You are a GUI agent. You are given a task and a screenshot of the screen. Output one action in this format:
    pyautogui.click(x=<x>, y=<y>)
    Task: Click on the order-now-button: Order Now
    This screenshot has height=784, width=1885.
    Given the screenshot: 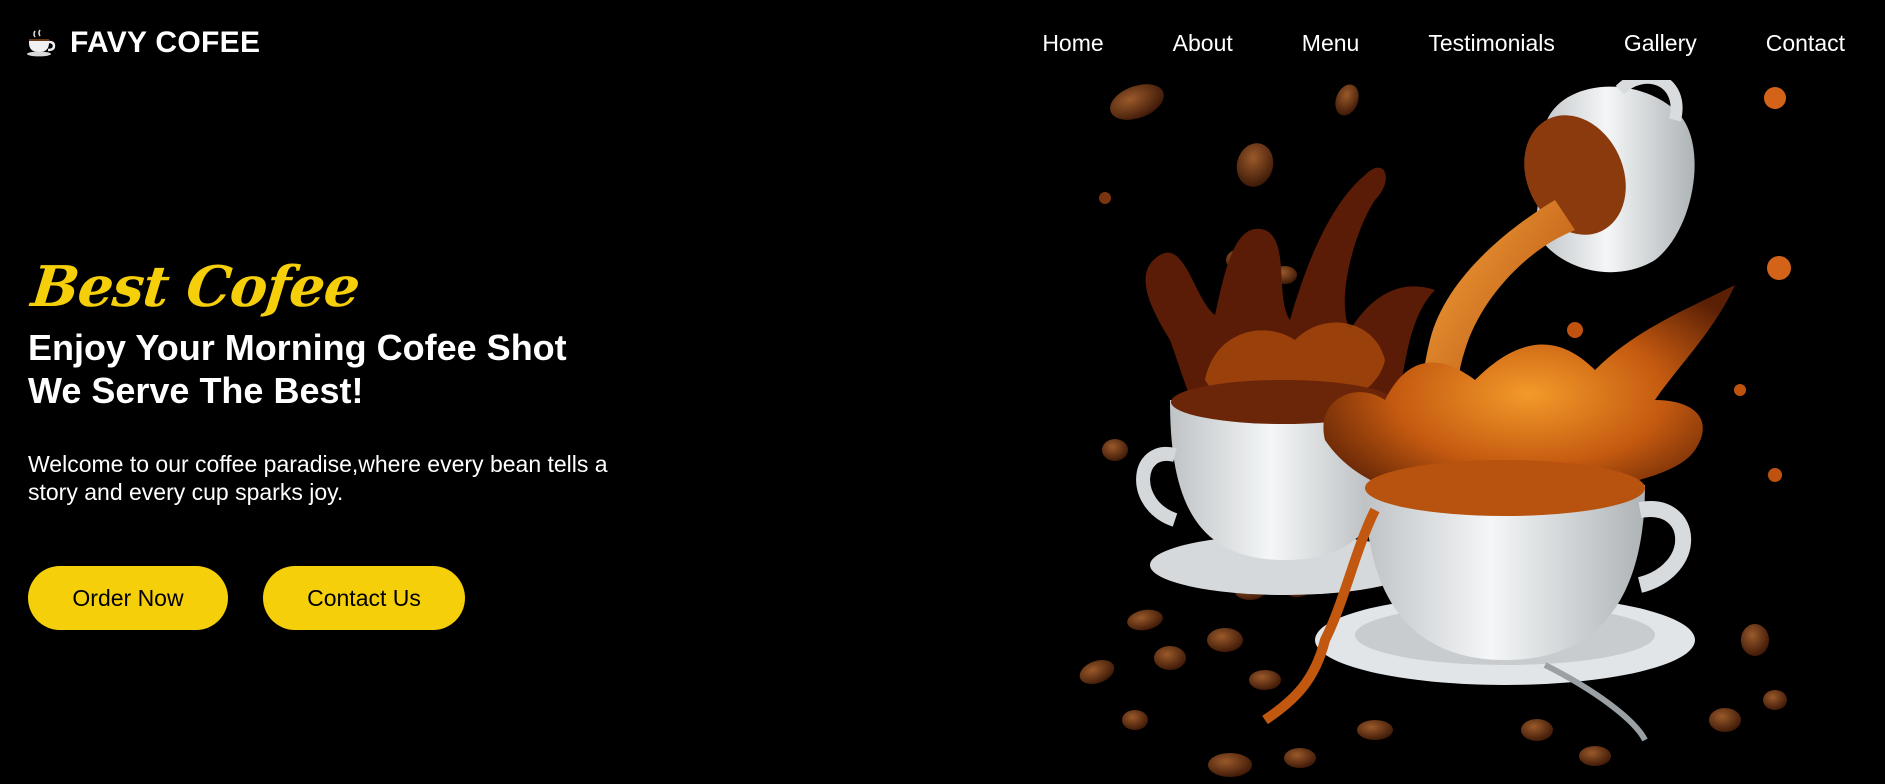 What is the action you would take?
    pyautogui.click(x=128, y=598)
    